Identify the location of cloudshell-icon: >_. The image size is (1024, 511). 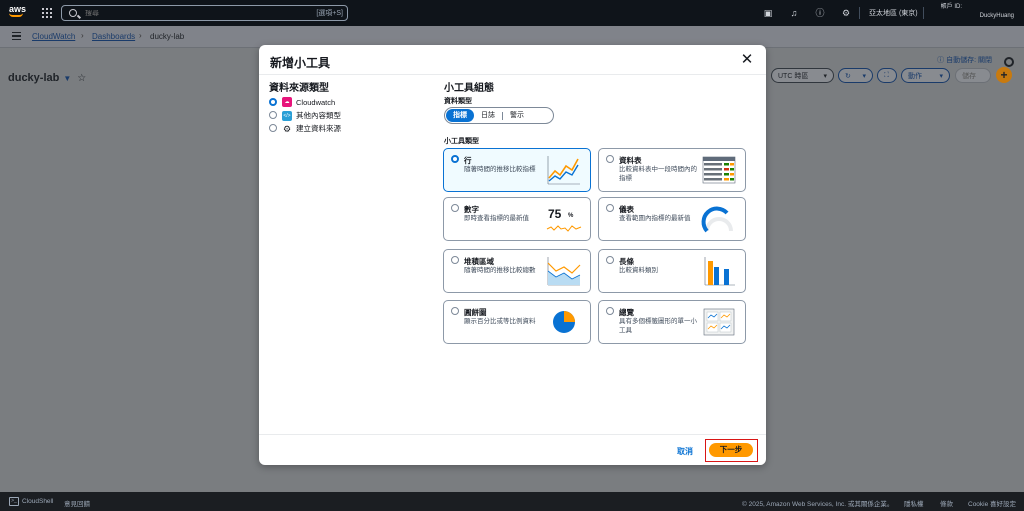
(14, 501).